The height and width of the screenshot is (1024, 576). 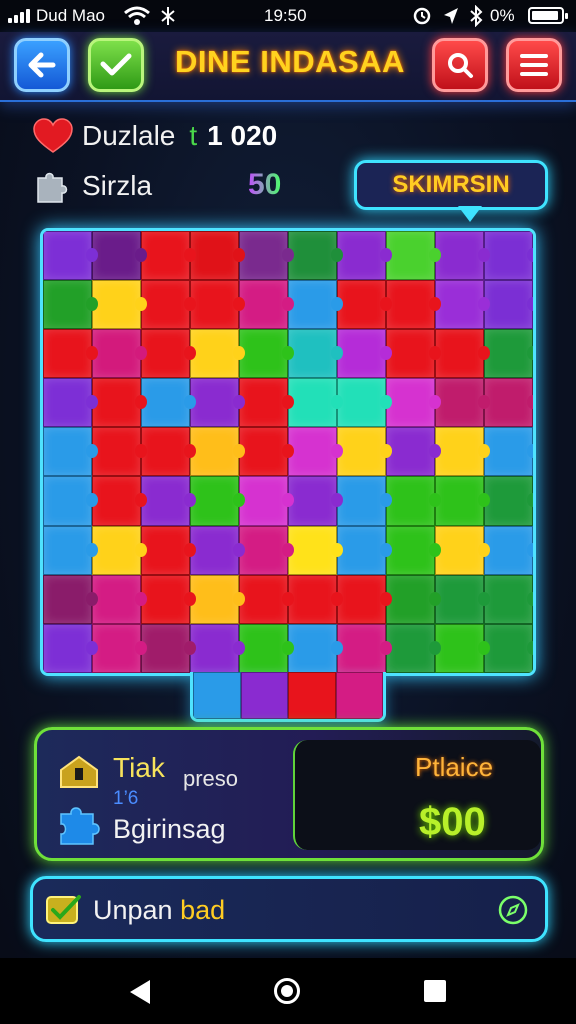 I want to click on nav-recent-icon, so click(x=435, y=991).